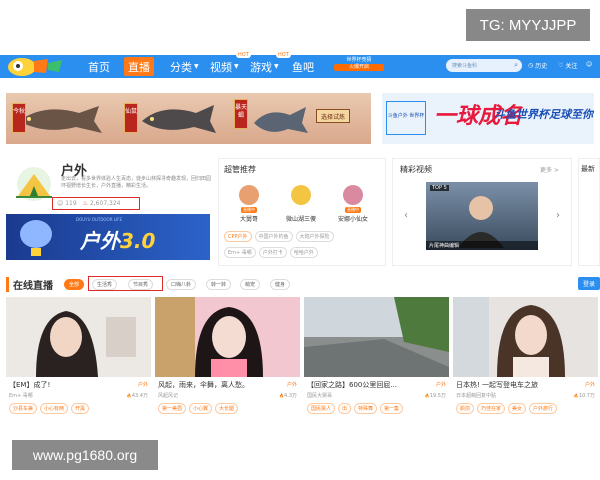 The image size is (600, 480). I want to click on room-card: 【EM】成了! 户外 Em+ 毒哪 43.4万 沙县车兼 小心有两 开黑, so click(78, 359).